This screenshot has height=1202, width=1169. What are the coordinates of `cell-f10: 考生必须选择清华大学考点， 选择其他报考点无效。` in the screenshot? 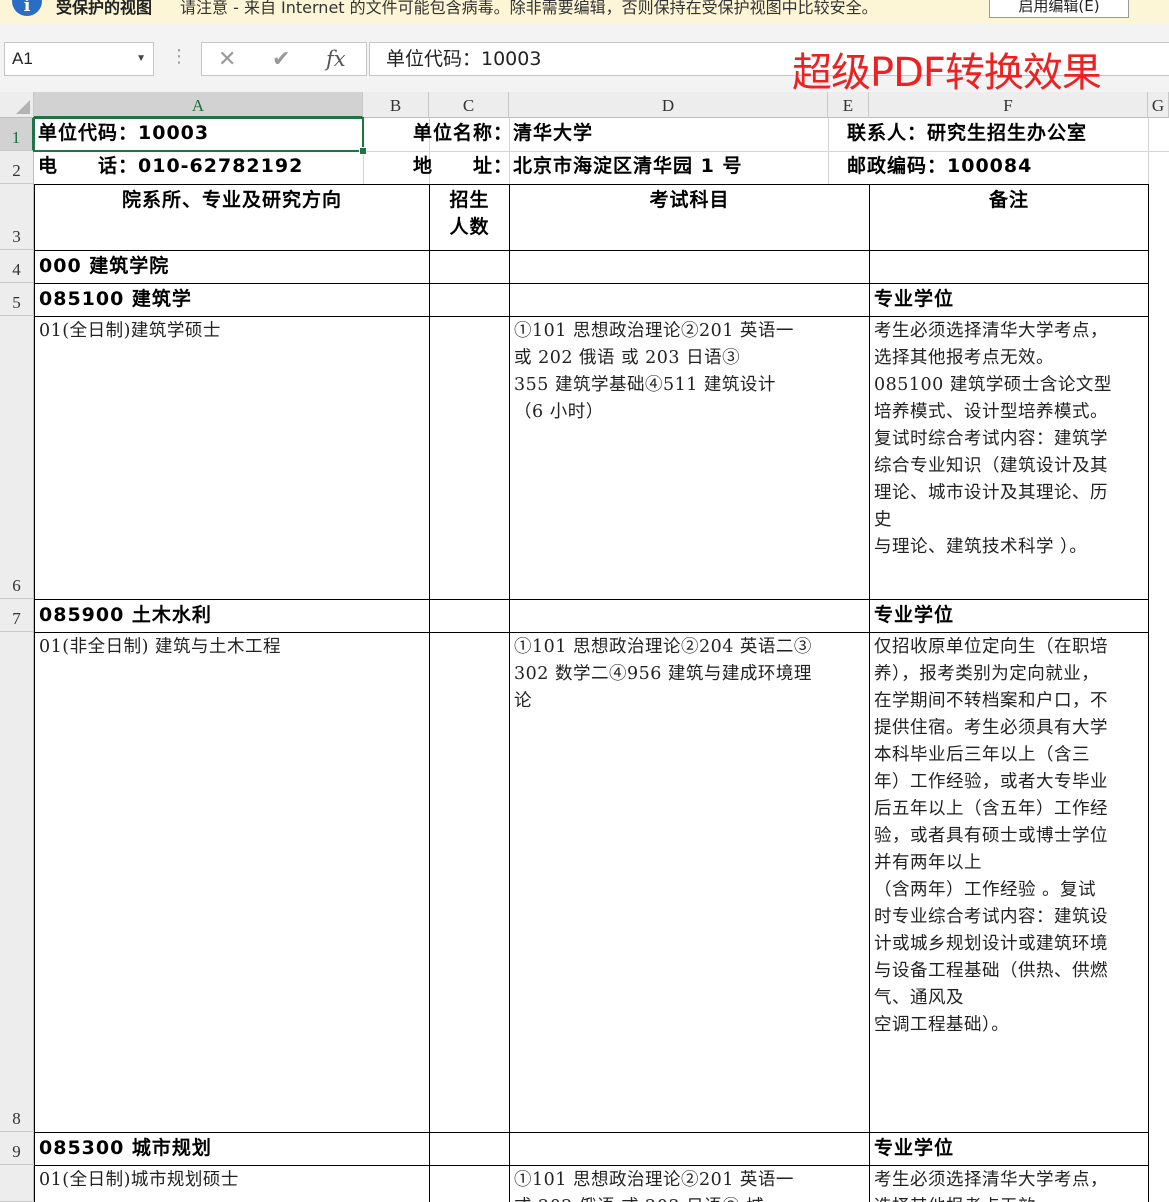 It's located at (1009, 1184).